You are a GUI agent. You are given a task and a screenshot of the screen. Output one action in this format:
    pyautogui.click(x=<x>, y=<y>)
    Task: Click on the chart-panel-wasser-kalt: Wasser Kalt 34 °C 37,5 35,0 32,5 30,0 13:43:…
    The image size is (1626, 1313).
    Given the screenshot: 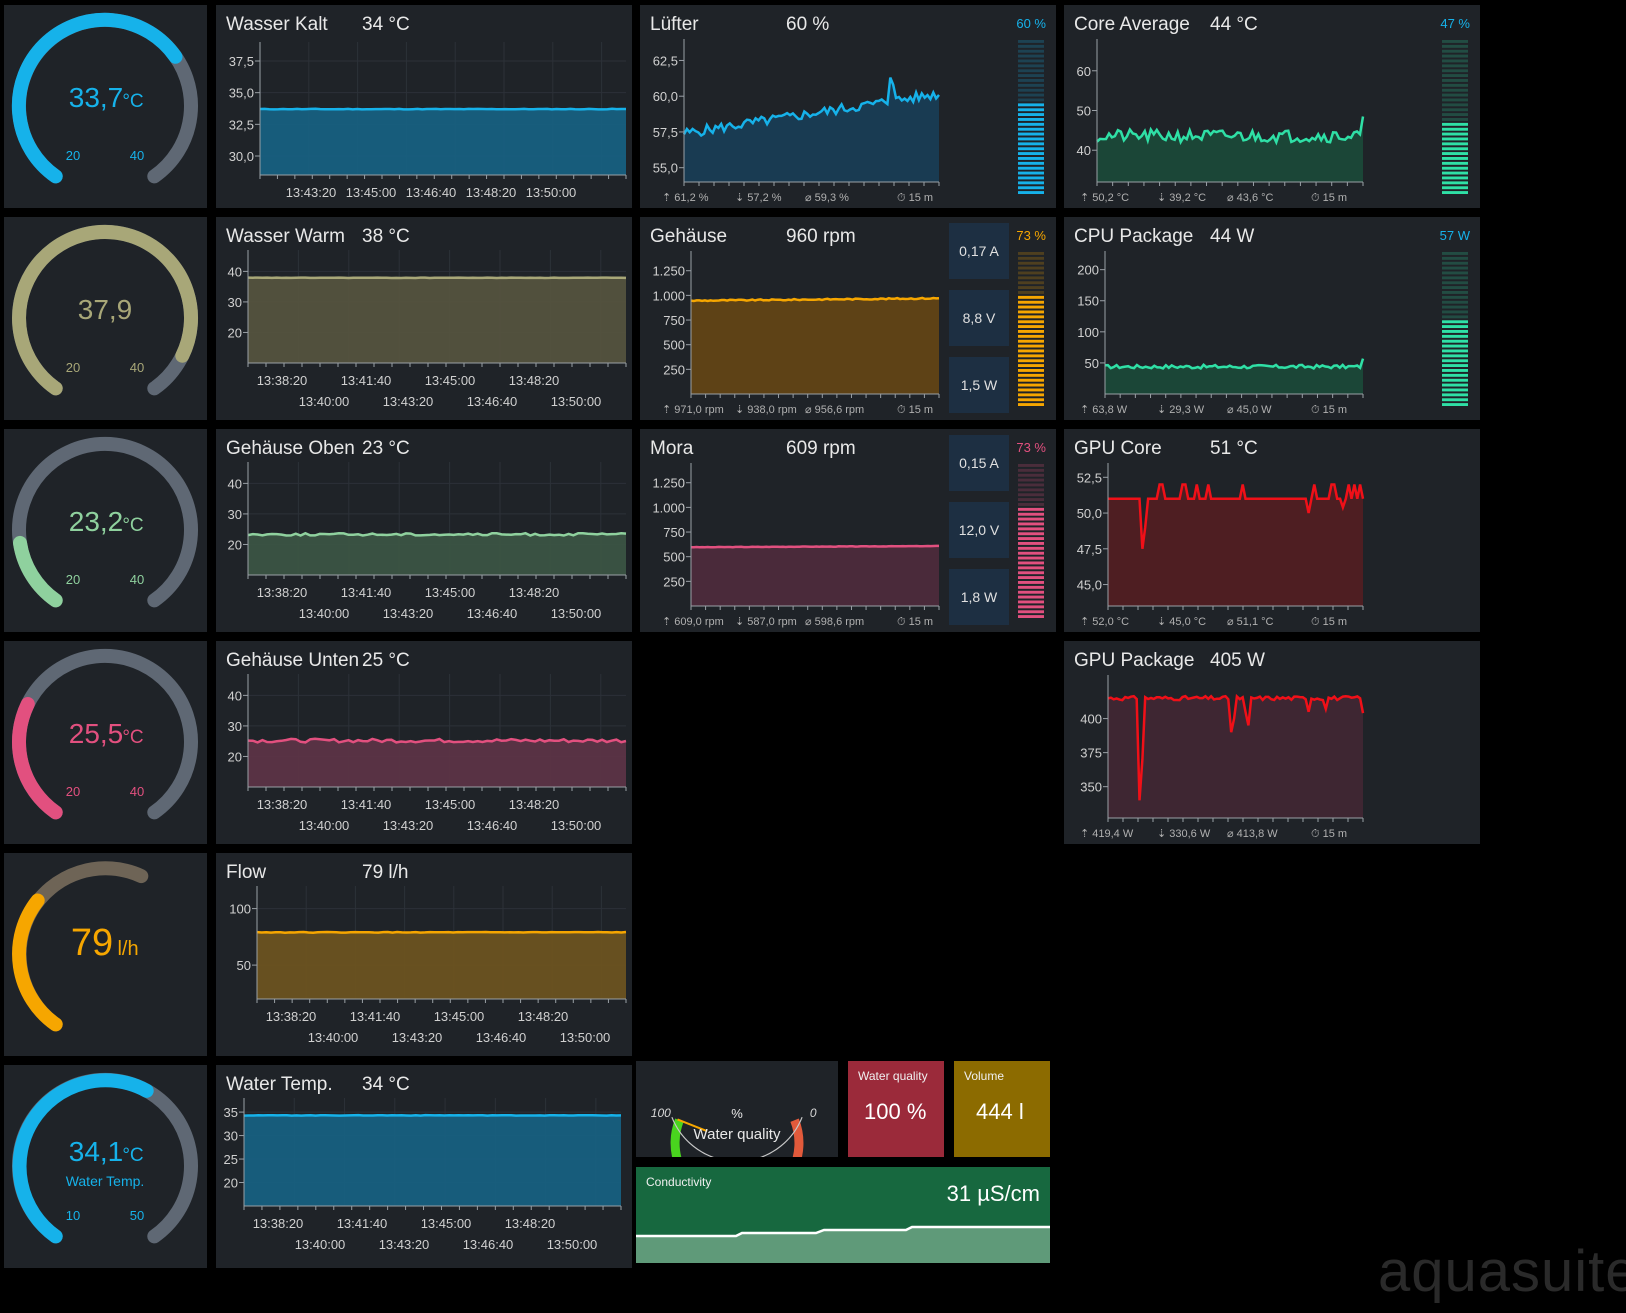 What is the action you would take?
    pyautogui.click(x=424, y=106)
    